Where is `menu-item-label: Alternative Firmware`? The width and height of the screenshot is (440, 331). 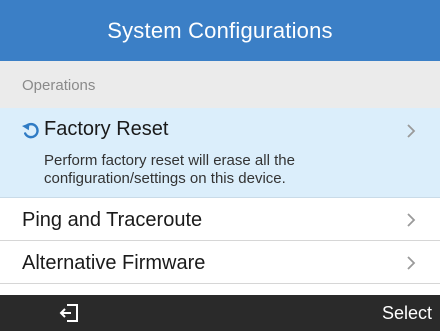
menu-item-label: Alternative Firmware is located at coordinates (114, 263).